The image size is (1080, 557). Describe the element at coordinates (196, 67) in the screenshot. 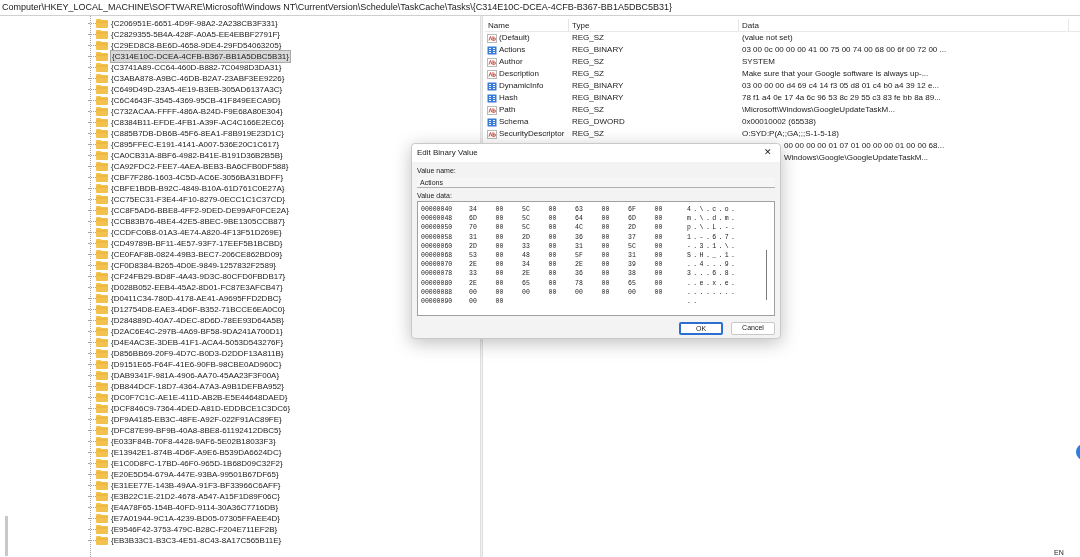

I see `tree-item: {C3741A89-CC64-460D-B882-7C0498D3DA31}` at that location.